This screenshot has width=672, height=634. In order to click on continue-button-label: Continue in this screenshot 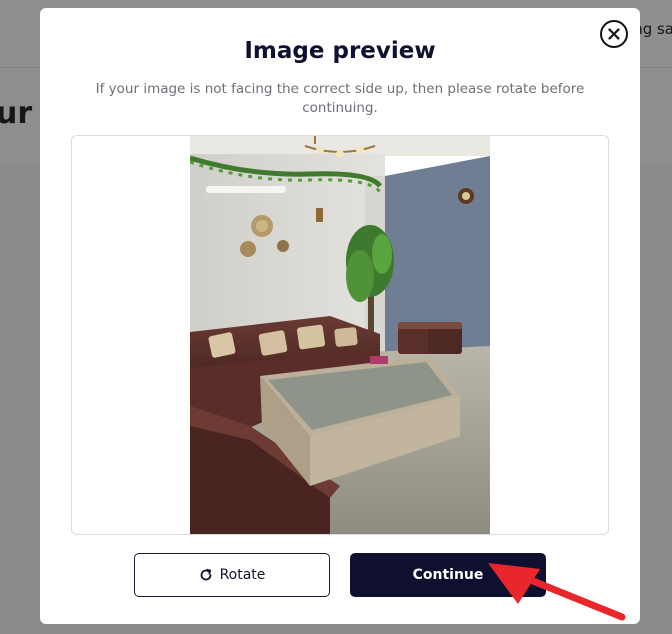, I will do `click(448, 575)`.